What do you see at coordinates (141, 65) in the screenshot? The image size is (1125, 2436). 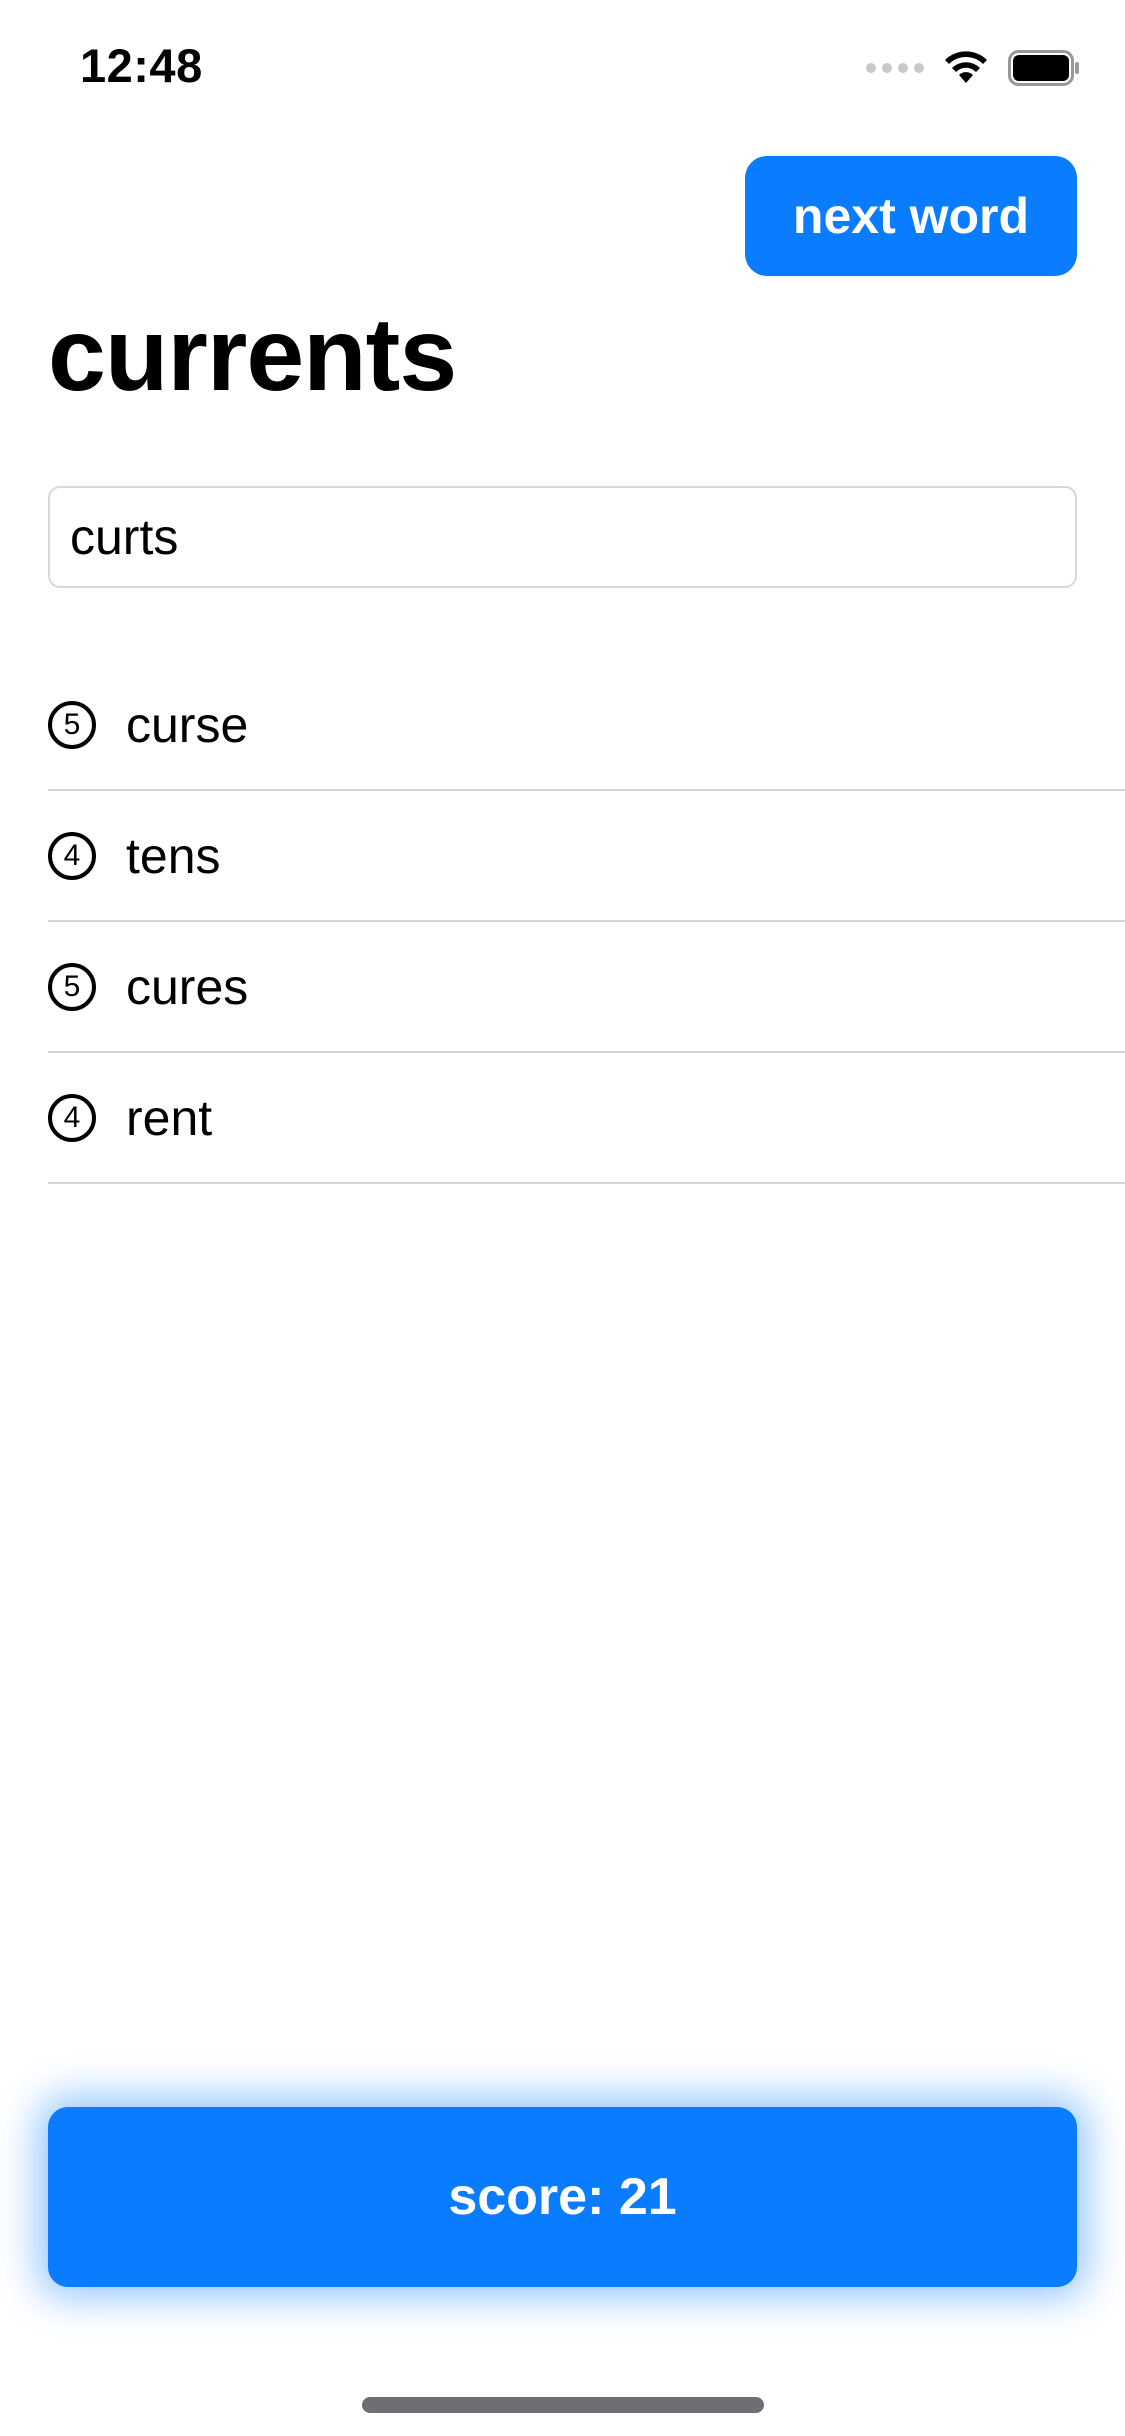 I see `status-time: 12:48` at bounding box center [141, 65].